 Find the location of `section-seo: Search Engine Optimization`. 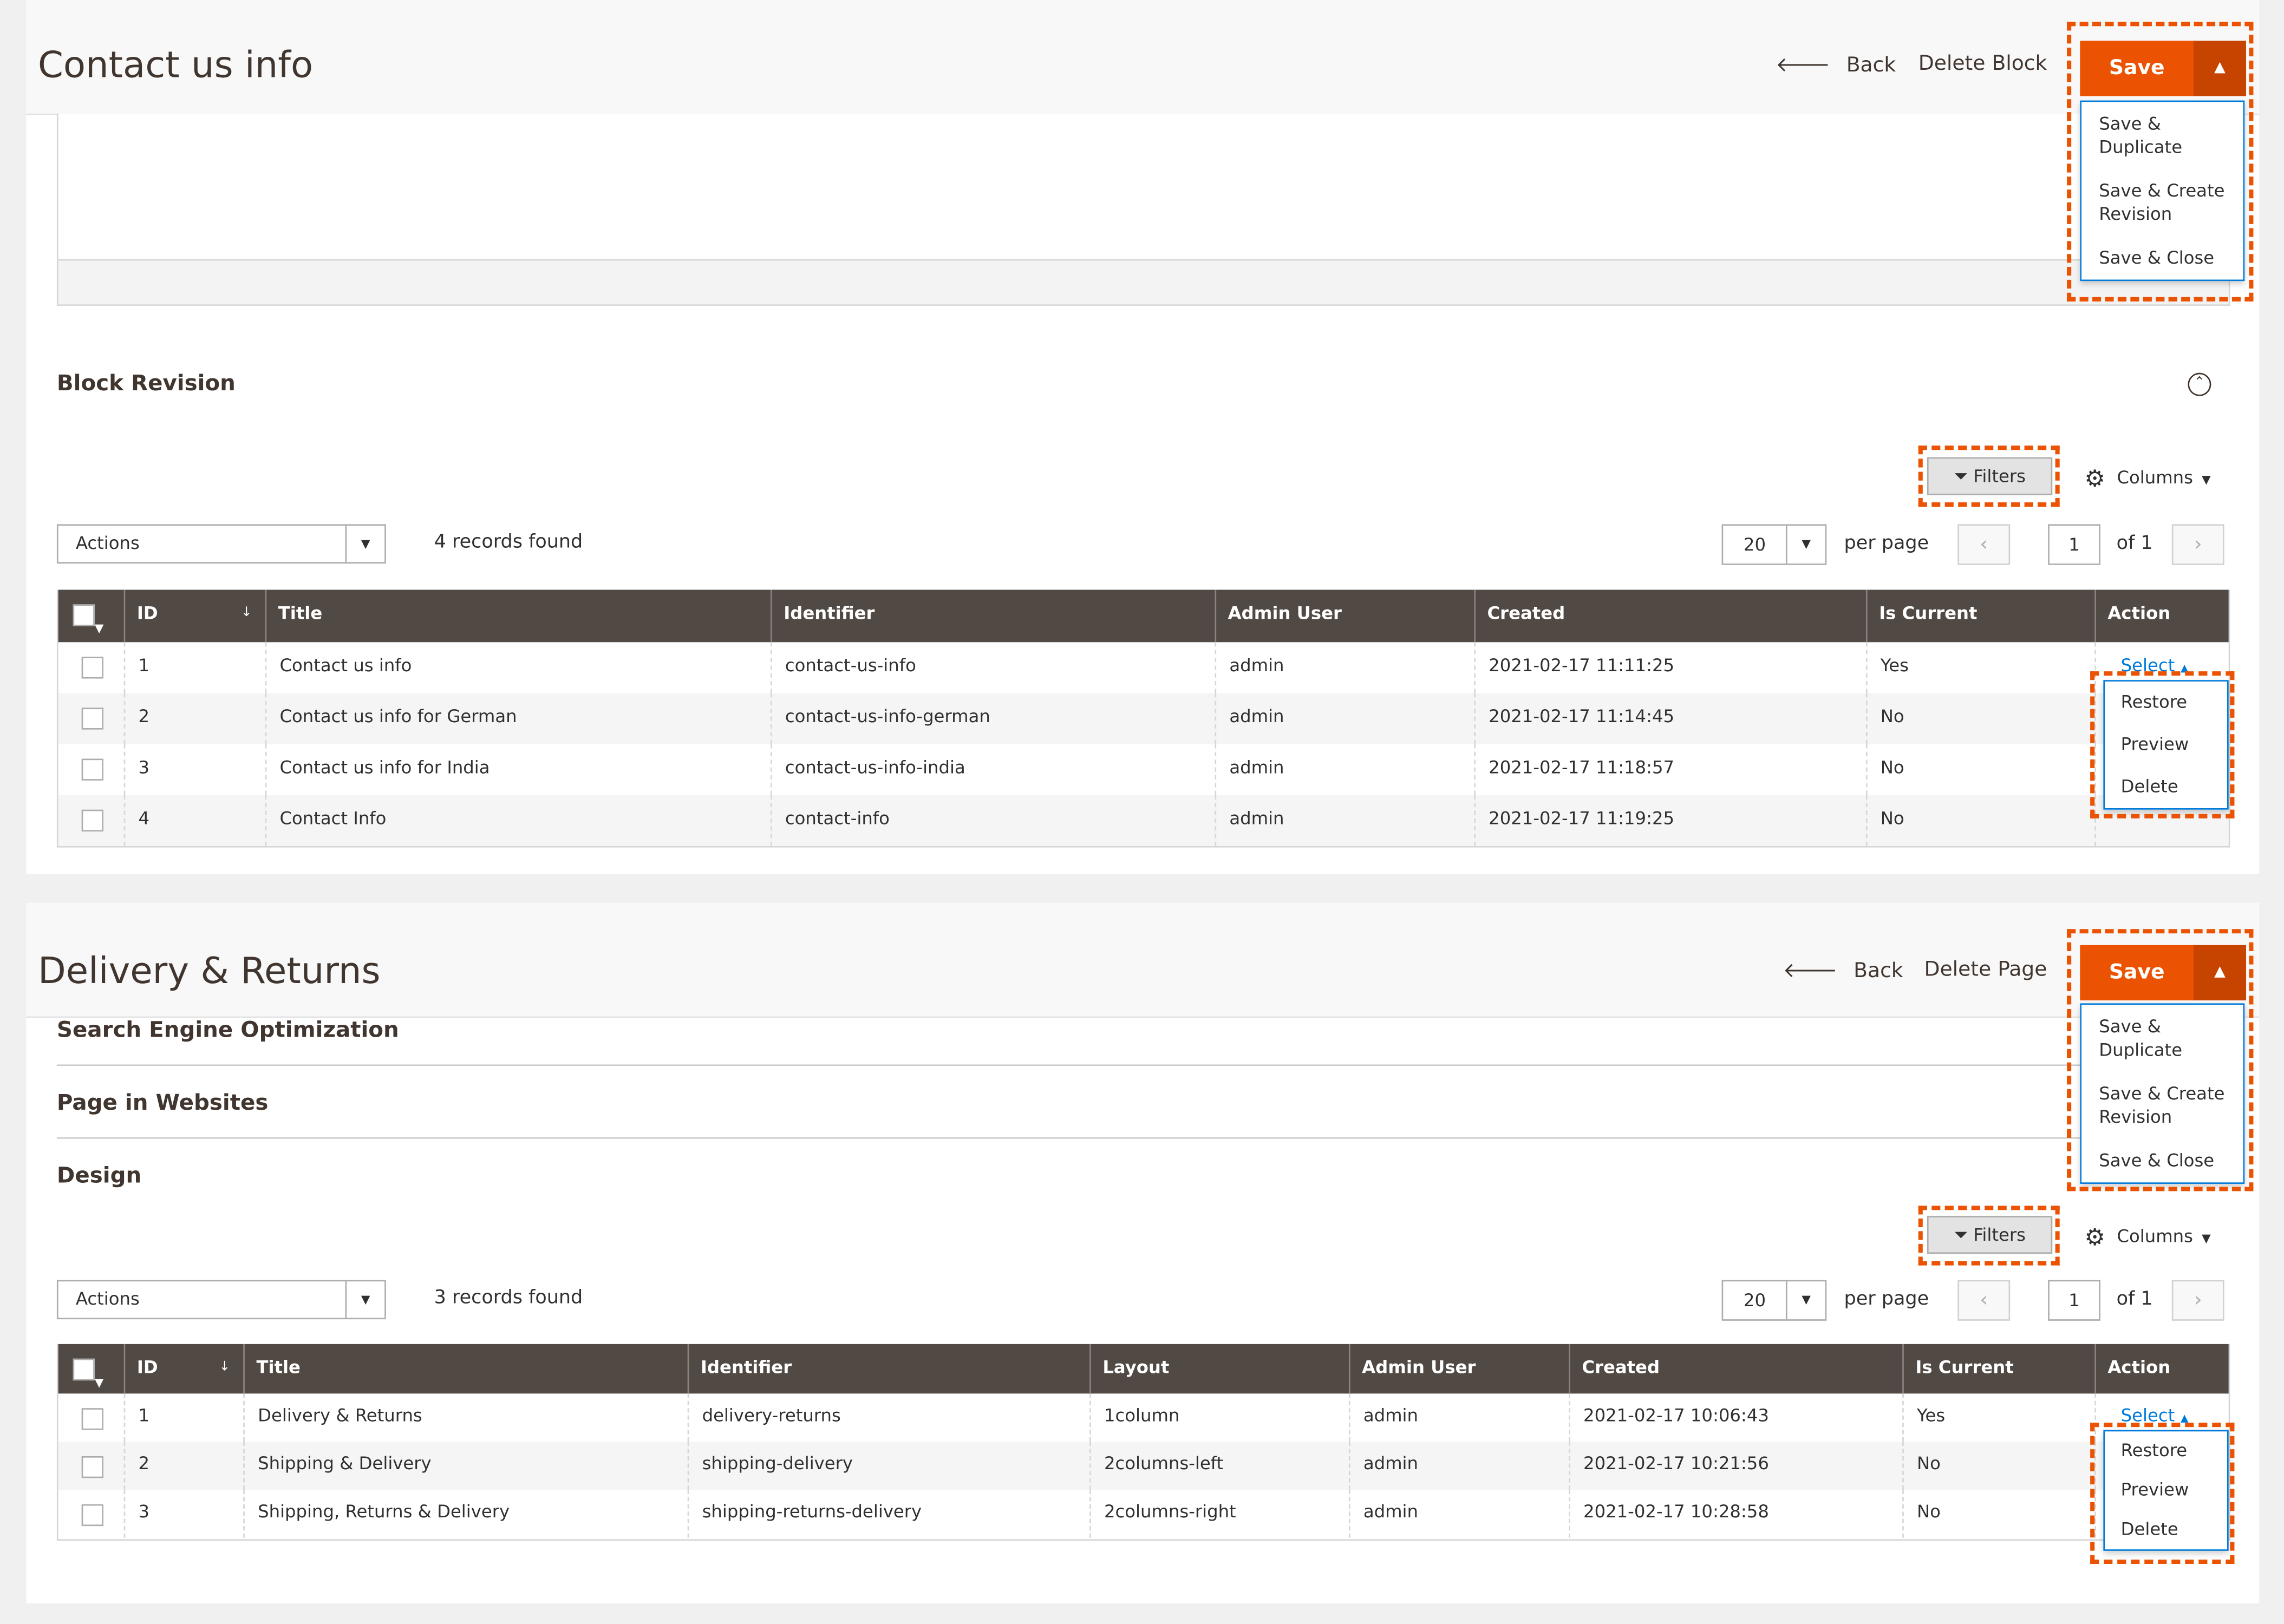

section-seo: Search Engine Optimization is located at coordinates (228, 1030).